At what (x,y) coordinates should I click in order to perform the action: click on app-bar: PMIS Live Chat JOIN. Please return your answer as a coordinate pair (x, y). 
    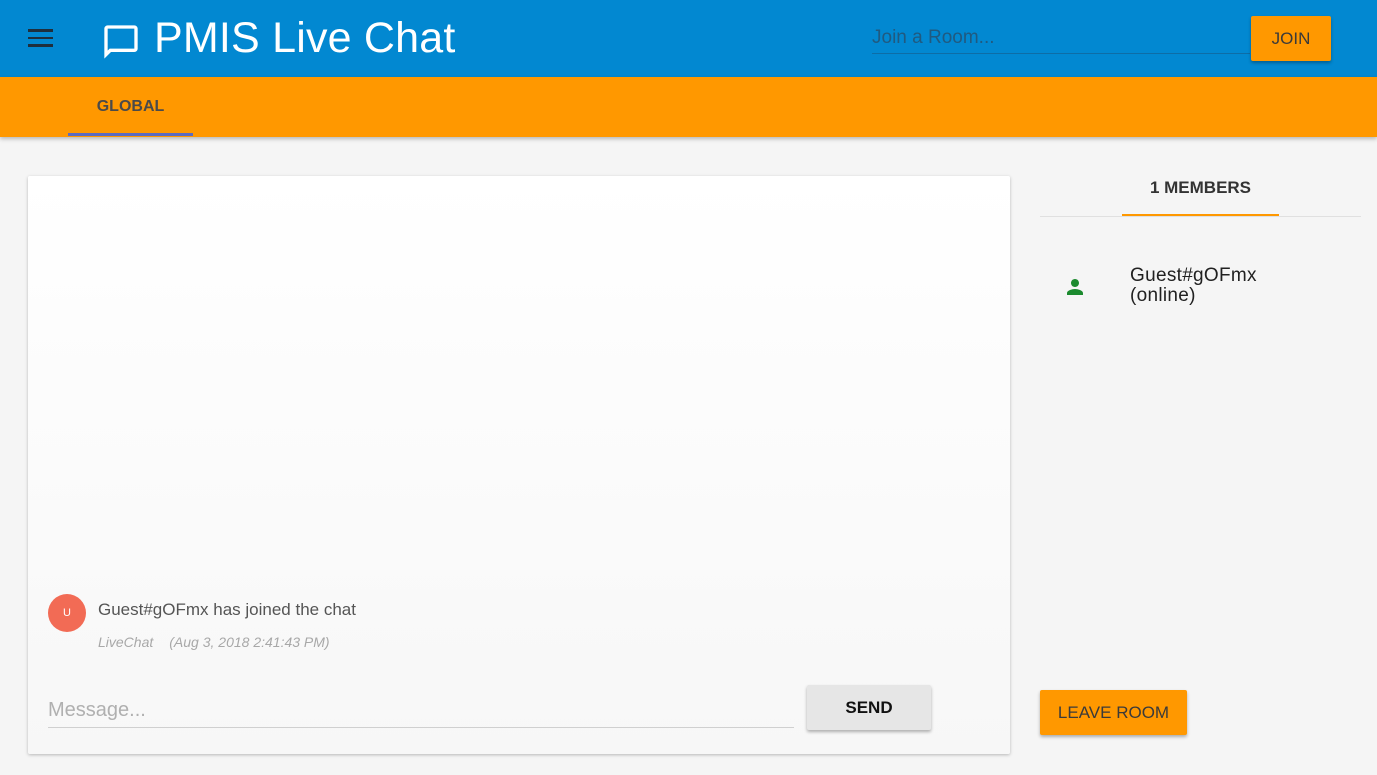
    Looking at the image, I should click on (688, 38).